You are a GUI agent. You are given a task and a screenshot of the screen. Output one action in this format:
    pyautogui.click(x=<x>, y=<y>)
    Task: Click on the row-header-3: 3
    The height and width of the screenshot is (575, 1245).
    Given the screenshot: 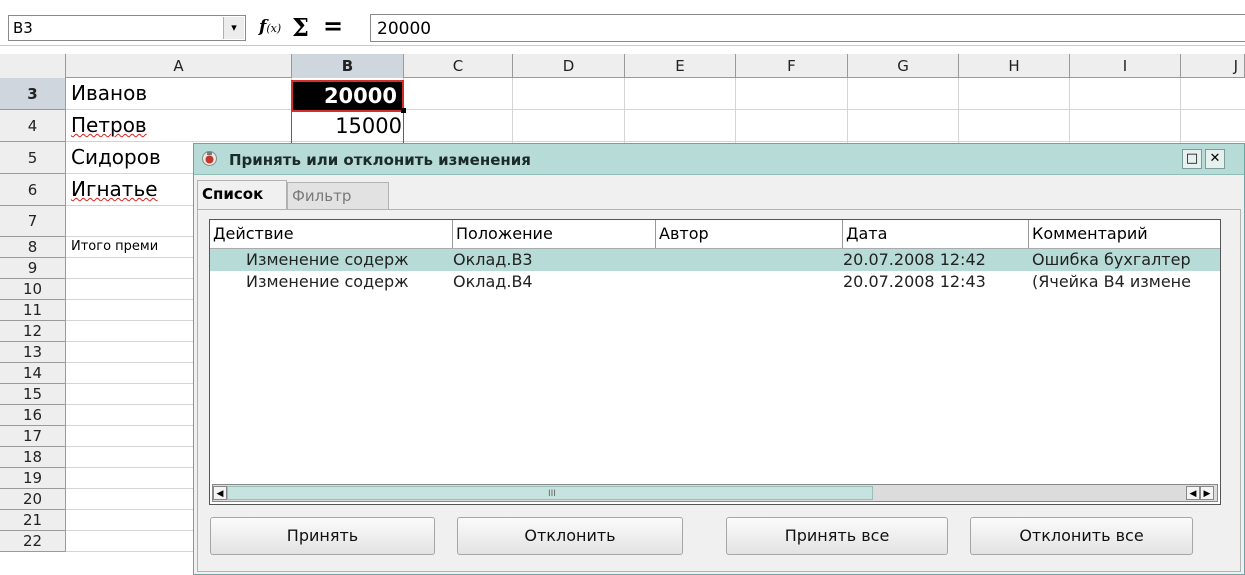 What is the action you would take?
    pyautogui.click(x=33, y=94)
    